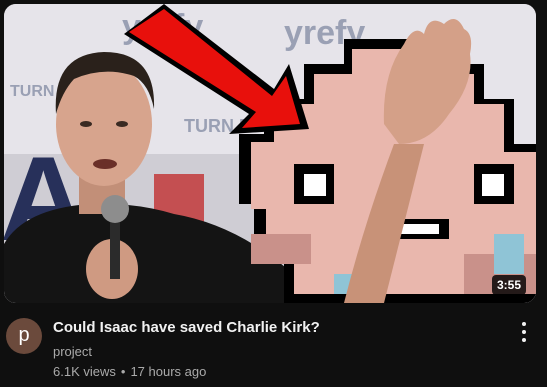  Describe the element at coordinates (168, 371) in the screenshot. I see `upload-age: 17 hours ago` at that location.